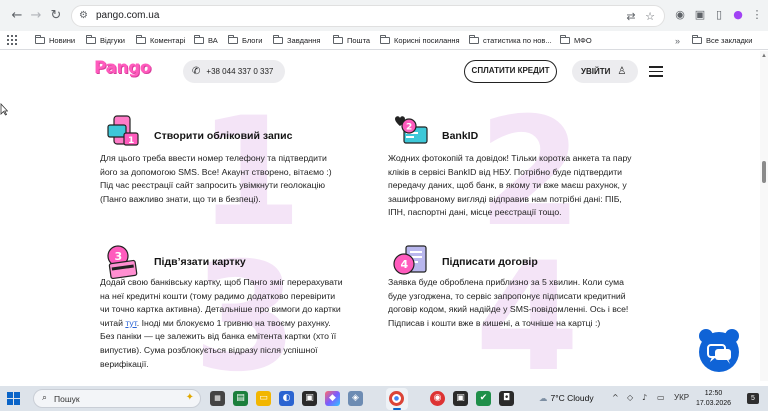 The width and height of the screenshot is (768, 411). What do you see at coordinates (117, 398) in the screenshot?
I see `taskbar-search: ⌕ Пошук ✦` at bounding box center [117, 398].